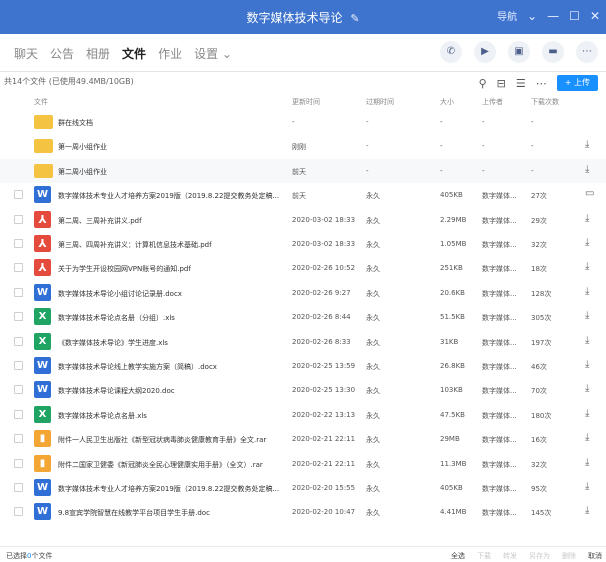 The width and height of the screenshot is (606, 562). Describe the element at coordinates (321, 317) in the screenshot. I see `file-updated-time: 2020-02-26 8:44` at that location.